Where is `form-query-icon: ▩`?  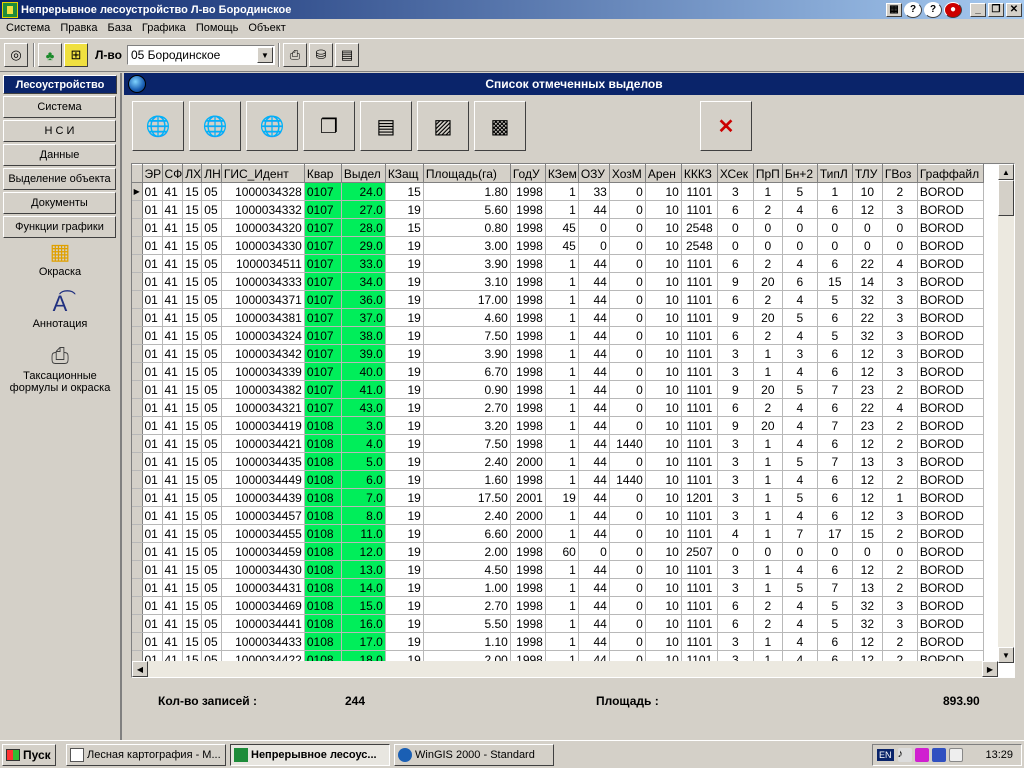 form-query-icon: ▩ is located at coordinates (500, 126).